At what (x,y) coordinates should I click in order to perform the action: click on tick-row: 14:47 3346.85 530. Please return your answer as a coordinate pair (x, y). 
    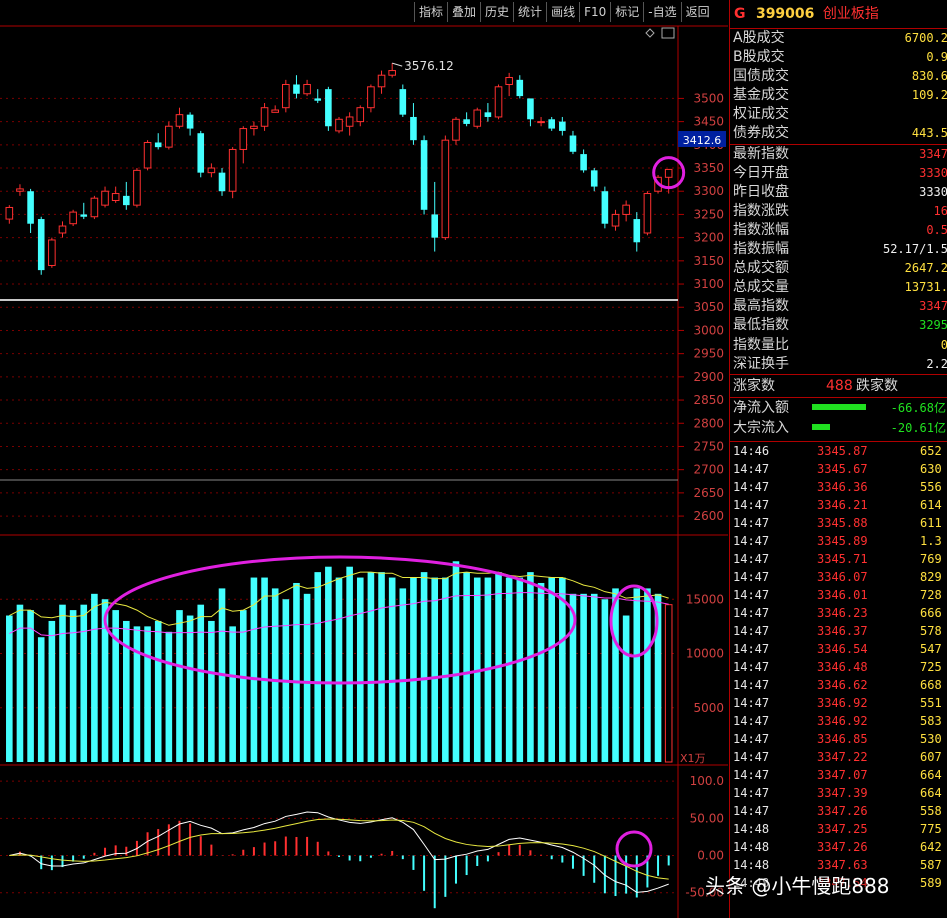
    Looking at the image, I should click on (838, 739).